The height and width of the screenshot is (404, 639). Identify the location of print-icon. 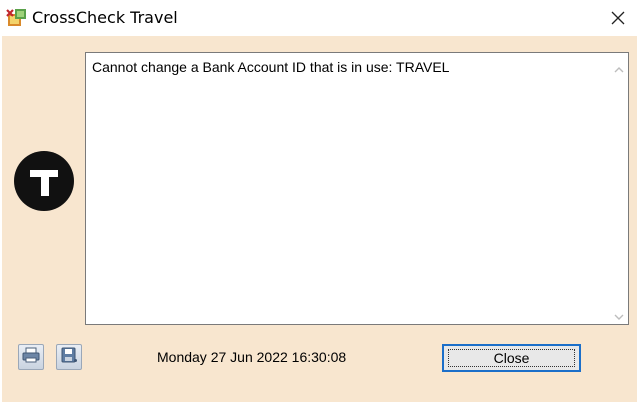
(31, 357).